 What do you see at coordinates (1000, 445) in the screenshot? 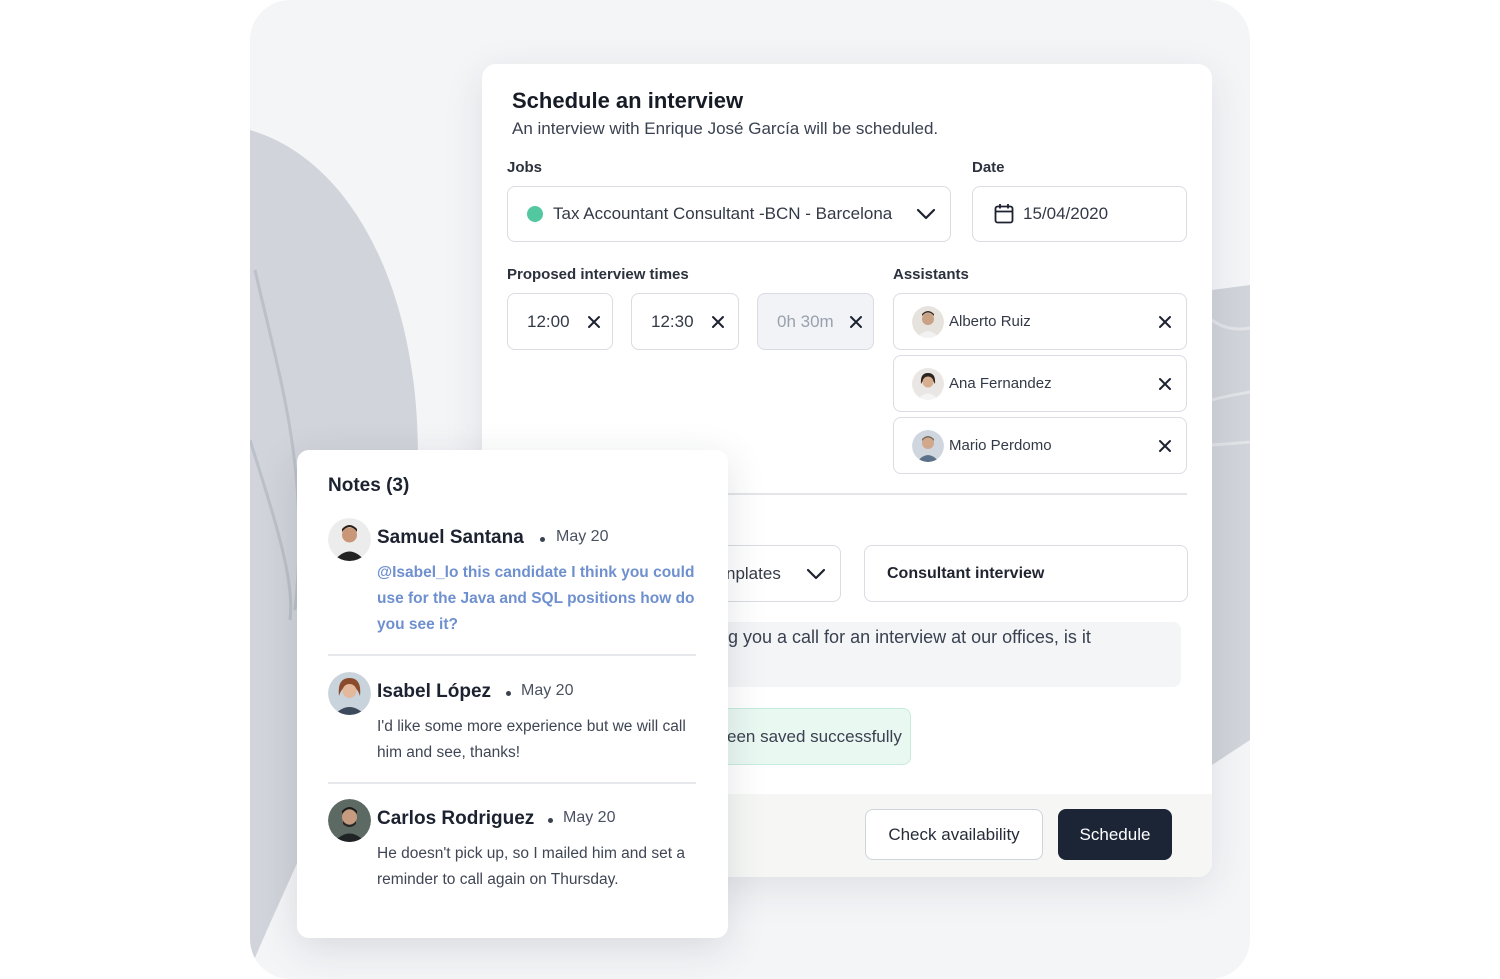
I see `assistant-name: Mario Perdomo` at bounding box center [1000, 445].